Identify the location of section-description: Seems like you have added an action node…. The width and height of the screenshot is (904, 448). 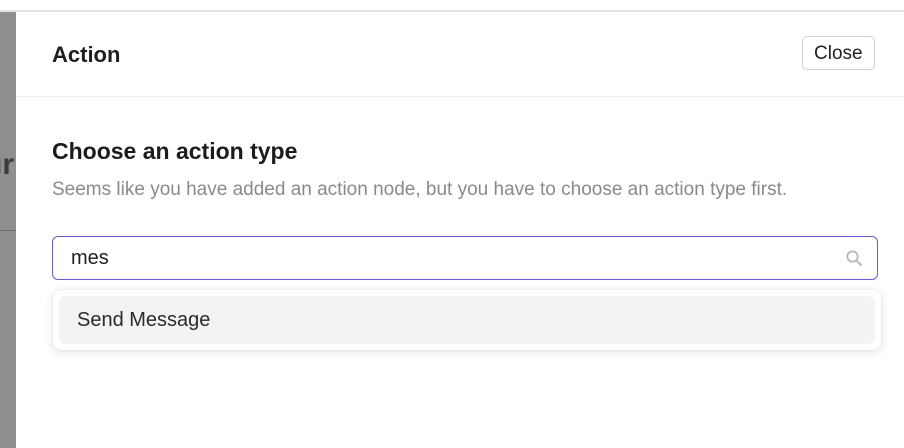
(420, 189).